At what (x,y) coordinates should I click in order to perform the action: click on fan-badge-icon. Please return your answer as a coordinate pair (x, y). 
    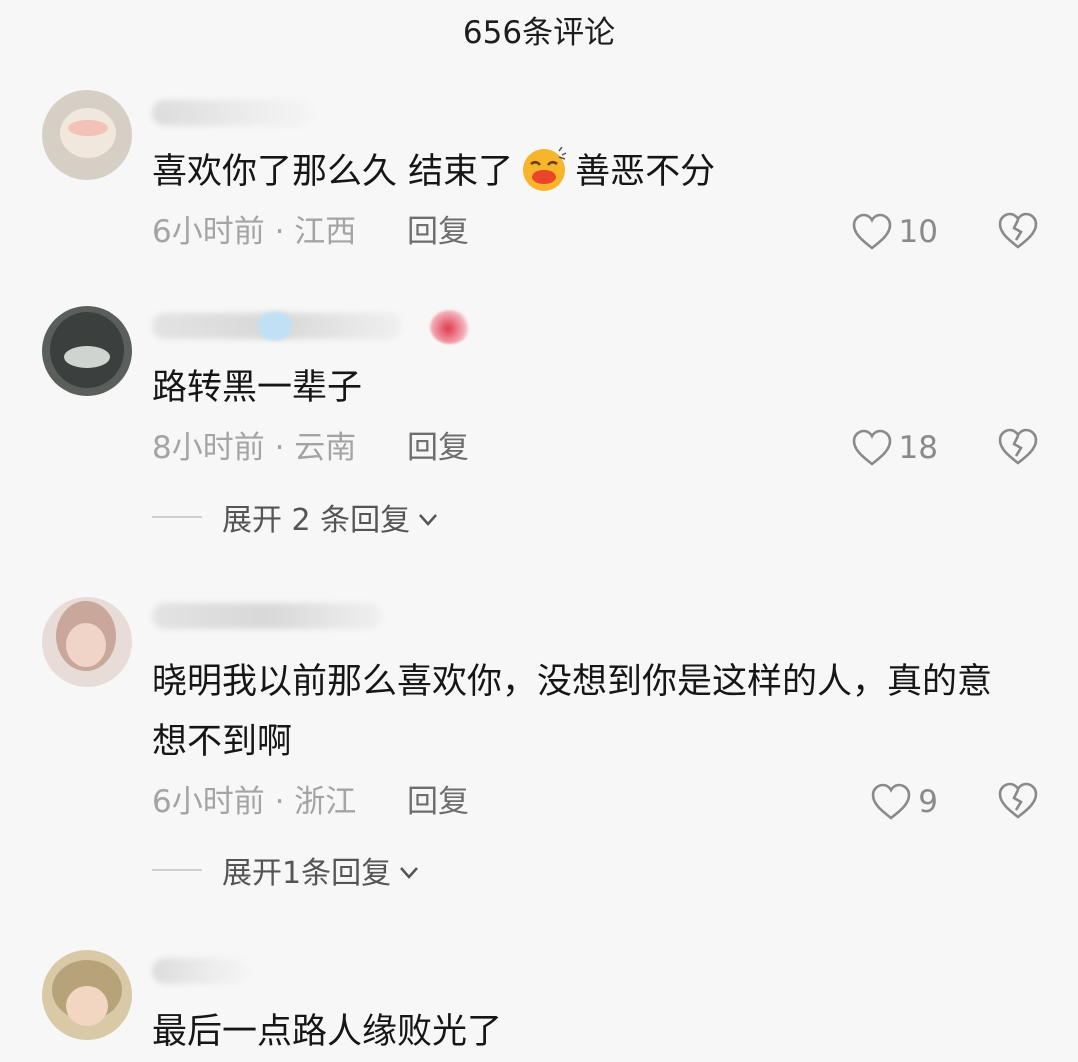
    Looking at the image, I should click on (450, 327).